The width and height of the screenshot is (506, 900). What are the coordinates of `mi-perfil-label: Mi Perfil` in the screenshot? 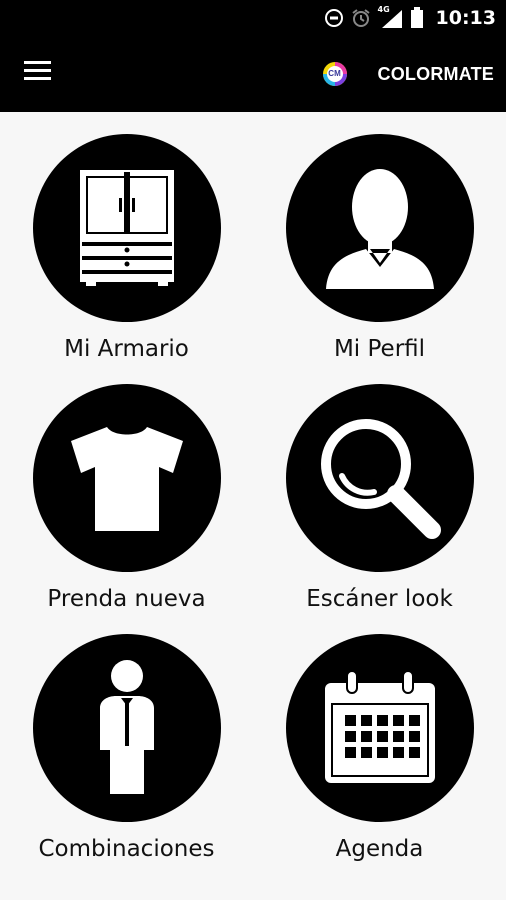 It's located at (379, 349).